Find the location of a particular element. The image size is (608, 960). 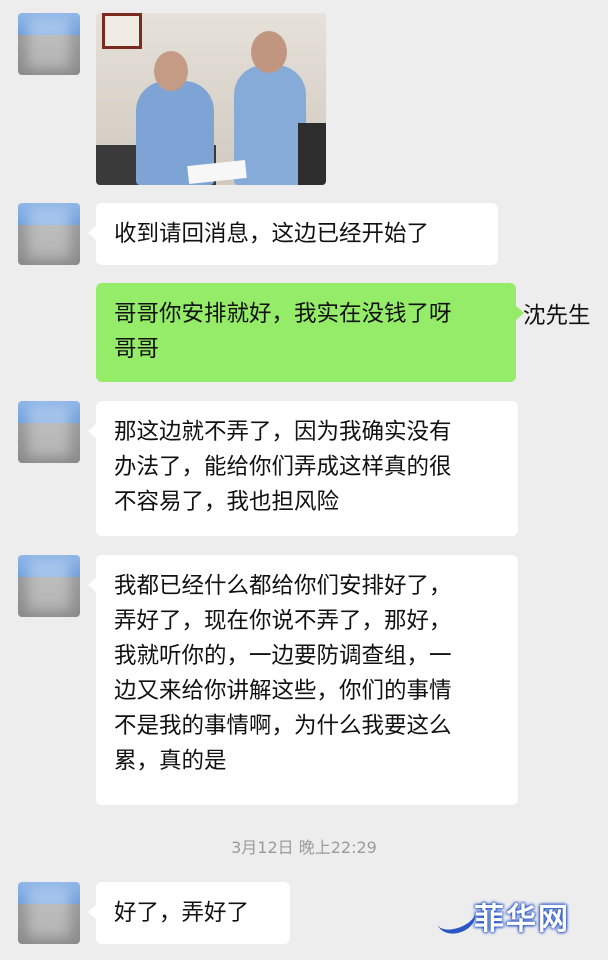

photo-chair is located at coordinates (312, 154).